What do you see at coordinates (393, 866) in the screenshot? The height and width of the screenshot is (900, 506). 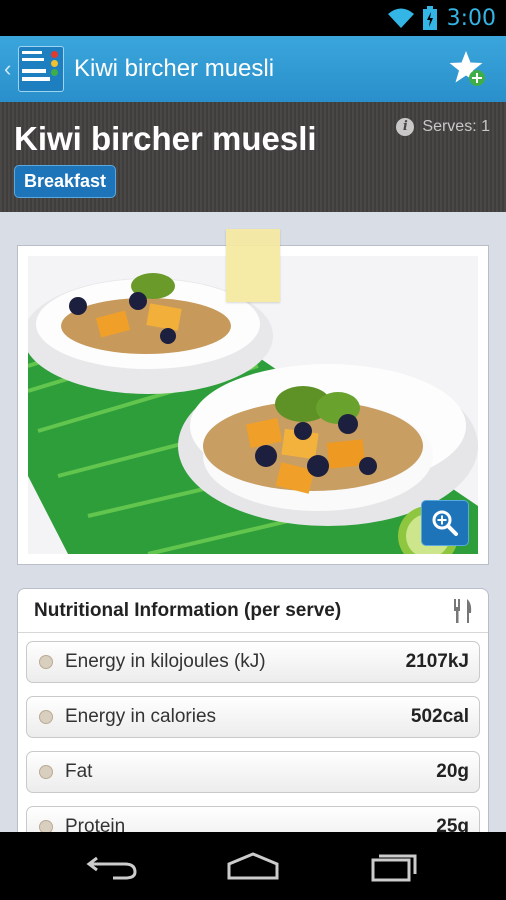 I see `nav-recents-icon` at bounding box center [393, 866].